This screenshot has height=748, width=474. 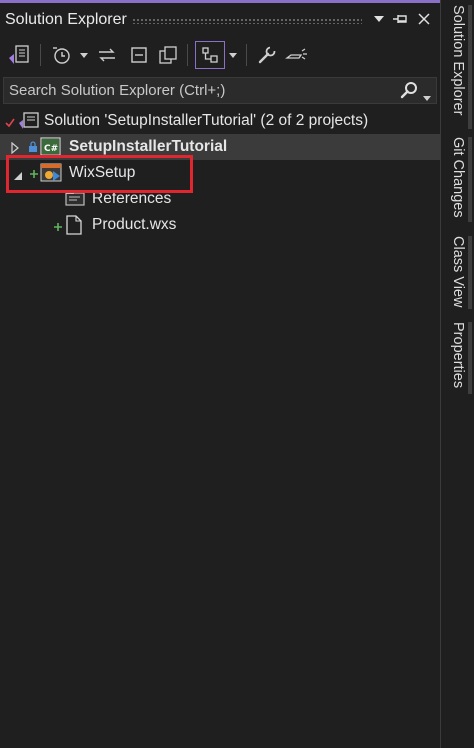 What do you see at coordinates (10, 124) in the screenshot?
I see `checkmark-icon` at bounding box center [10, 124].